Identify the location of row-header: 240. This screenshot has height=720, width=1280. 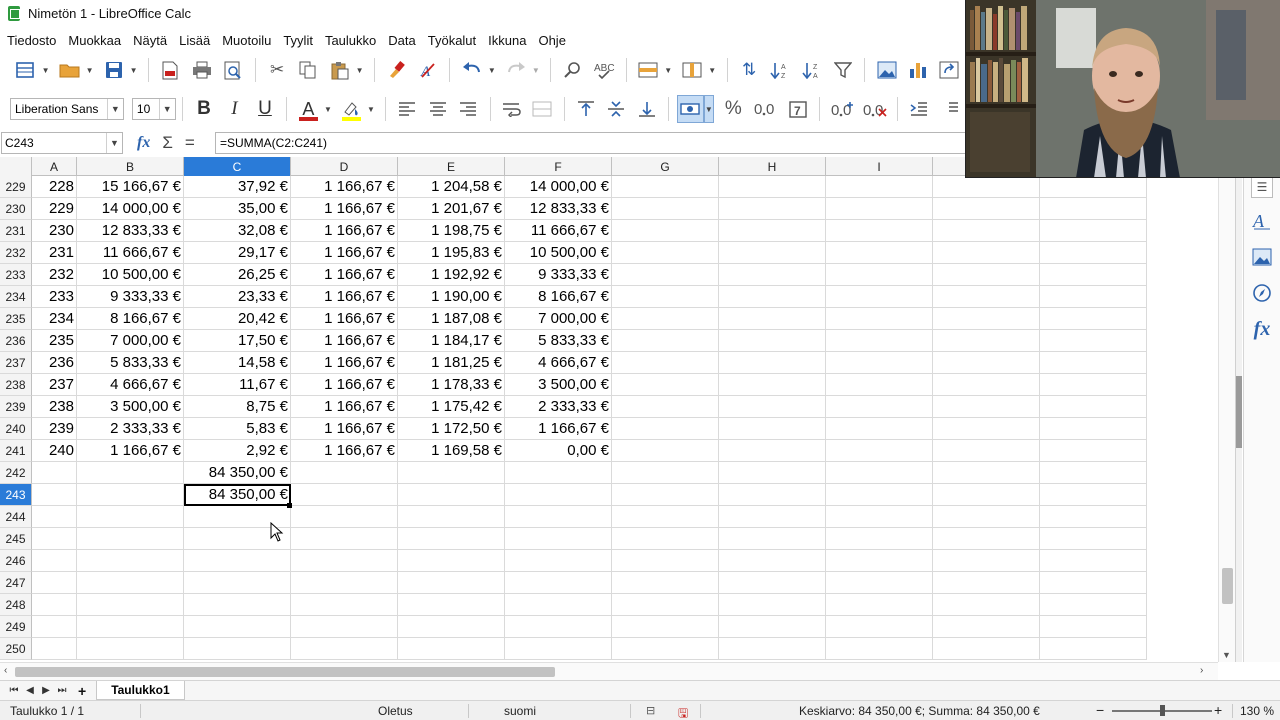
(16, 429).